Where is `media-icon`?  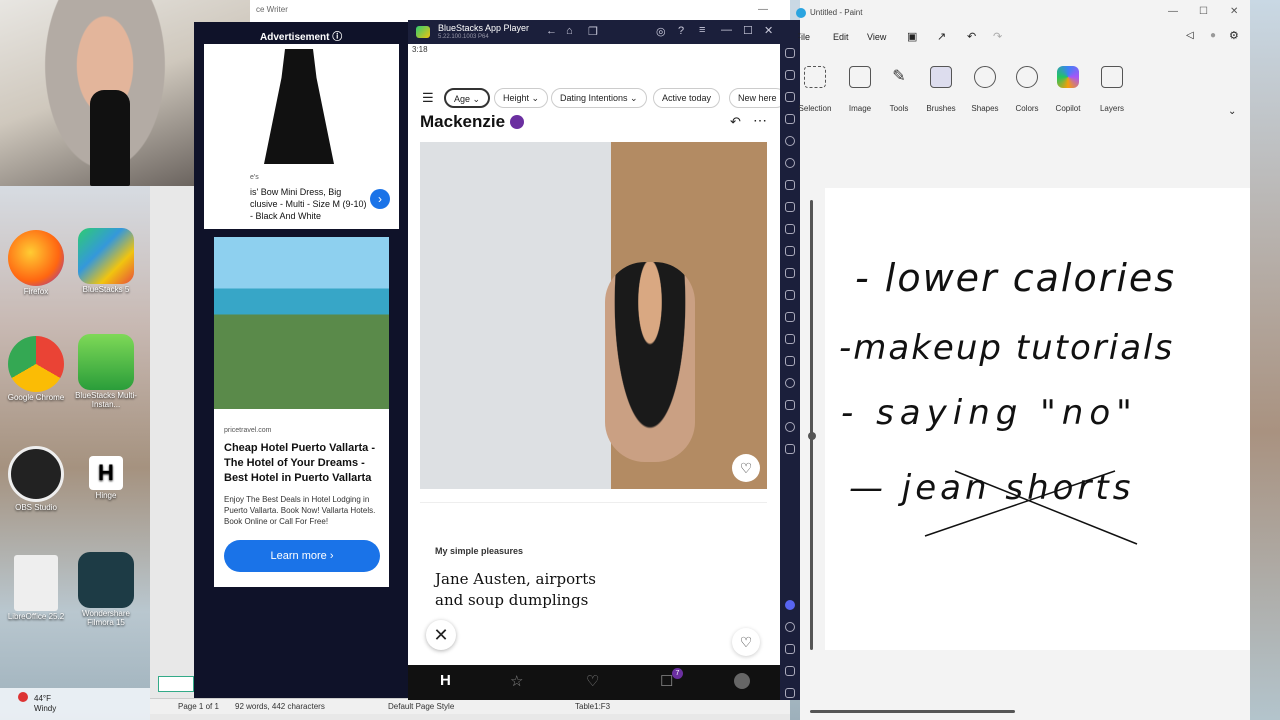
media-icon is located at coordinates (790, 295).